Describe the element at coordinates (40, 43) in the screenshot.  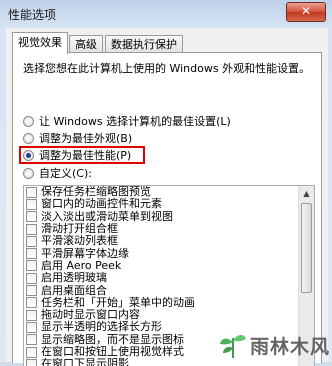
I see `tab-visual-effects: 视觉效果` at that location.